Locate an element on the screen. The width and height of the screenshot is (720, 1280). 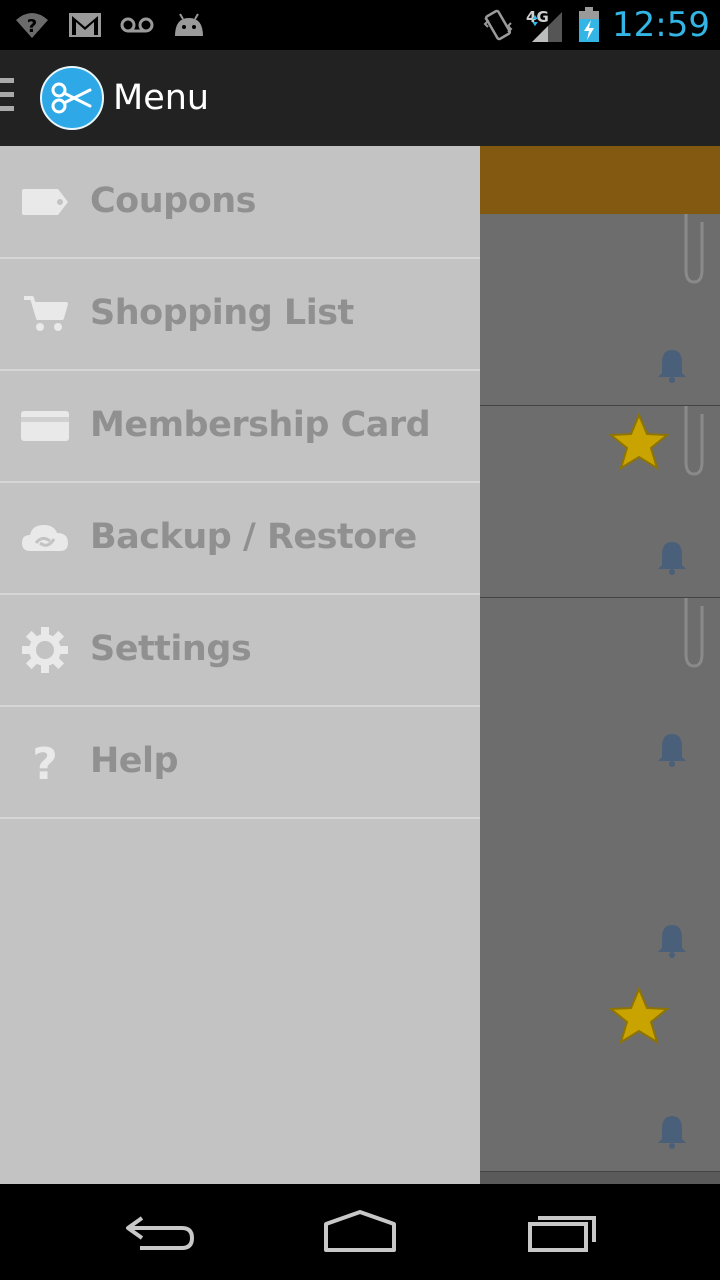
gmail-icon is located at coordinates (85, 25).